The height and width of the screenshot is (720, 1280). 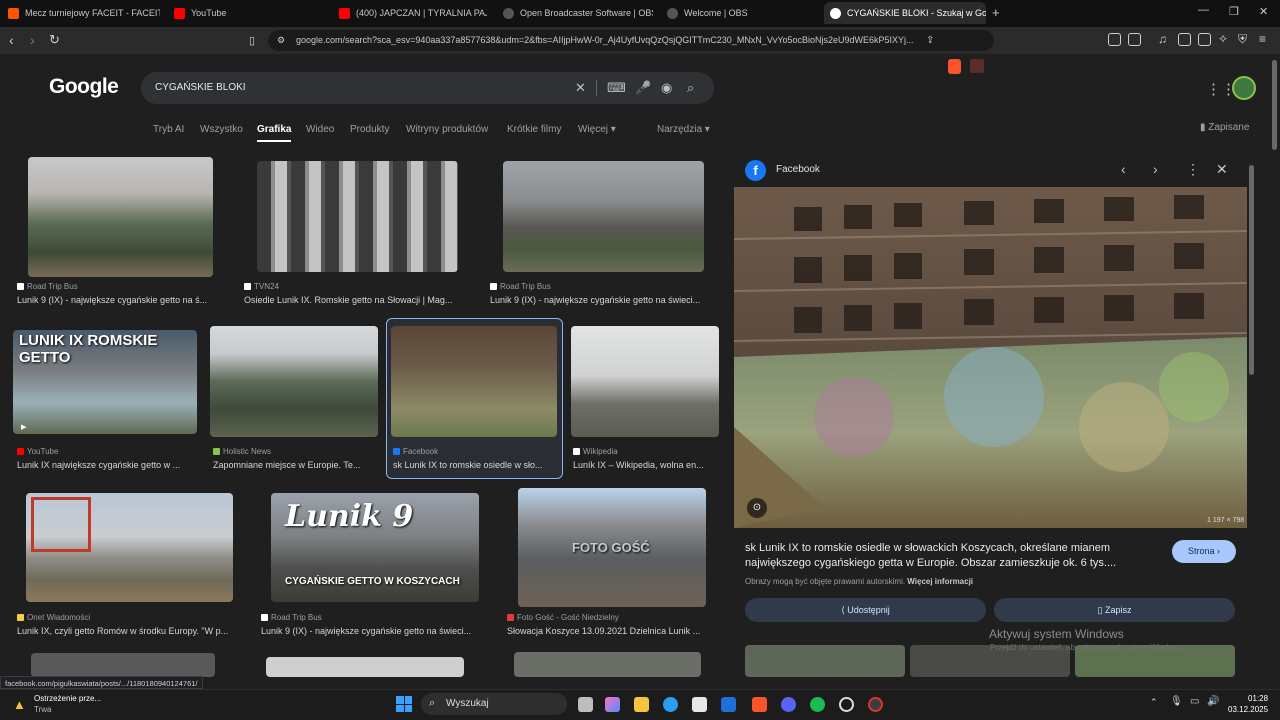 I want to click on share-icon: ⇪, so click(x=930, y=40).